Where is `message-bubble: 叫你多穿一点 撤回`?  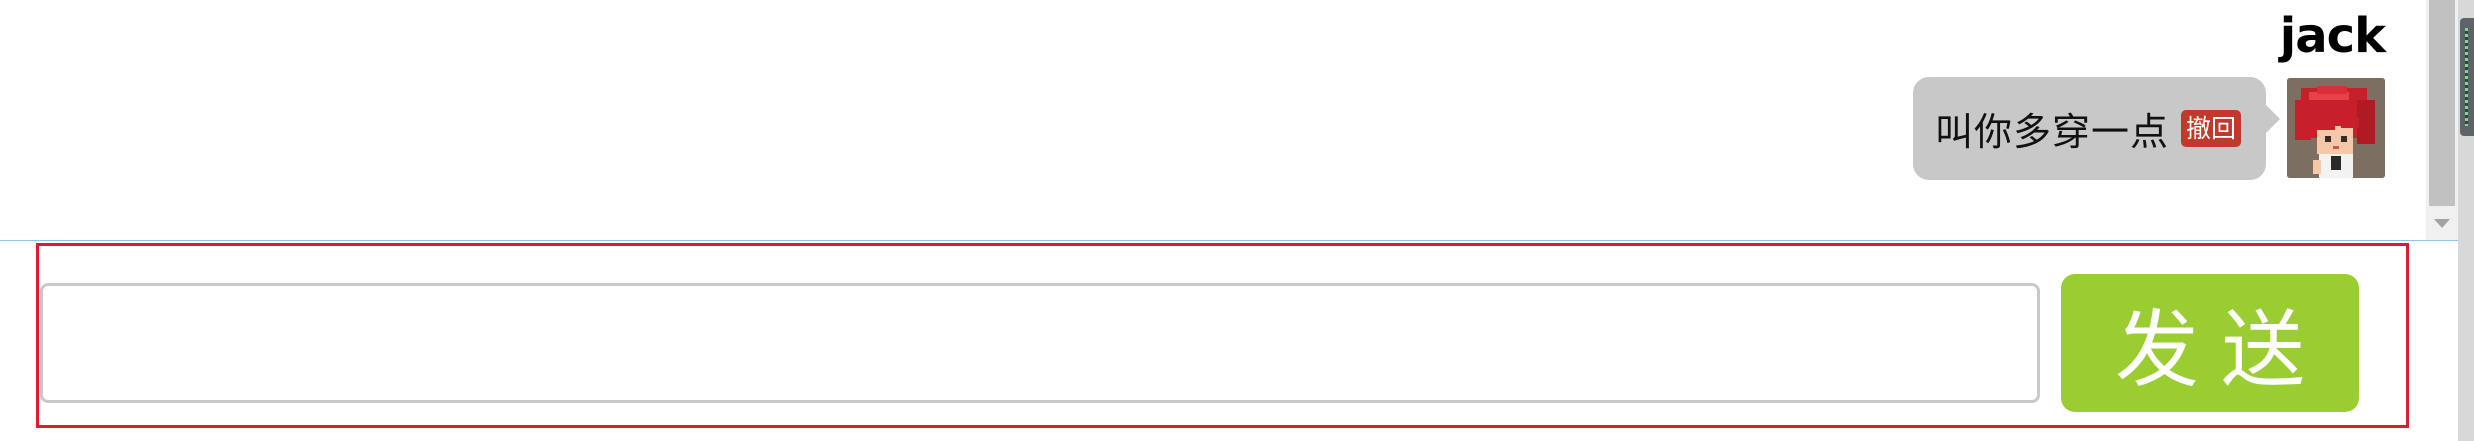 message-bubble: 叫你多穿一点 撤回 is located at coordinates (2096, 128).